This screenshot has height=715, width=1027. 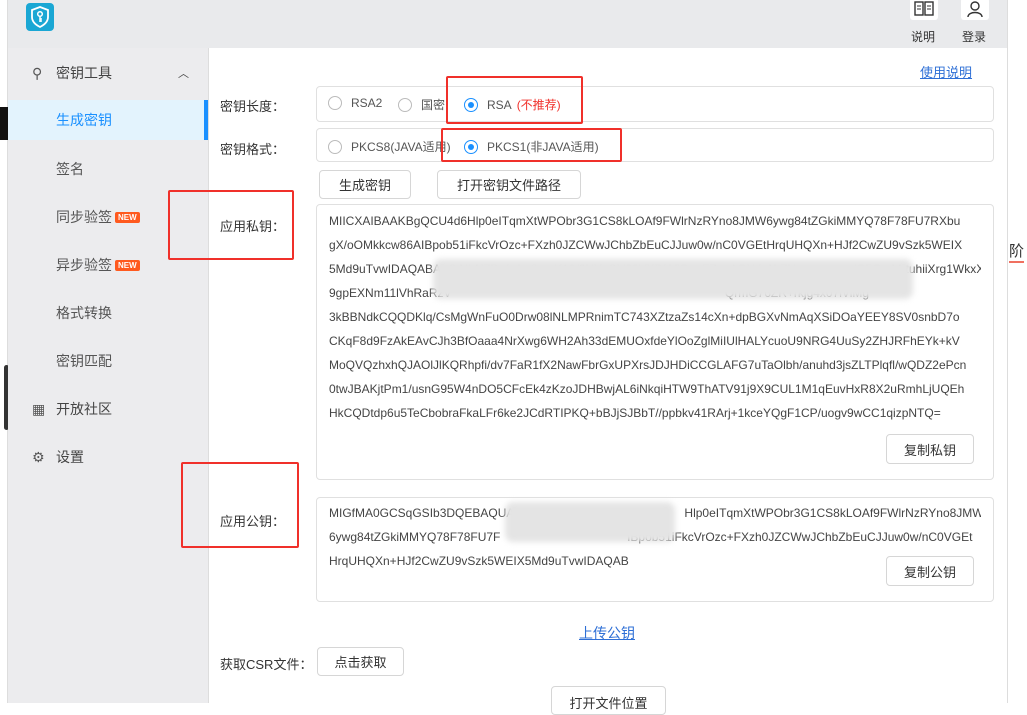 I want to click on user-icon, so click(x=975, y=9).